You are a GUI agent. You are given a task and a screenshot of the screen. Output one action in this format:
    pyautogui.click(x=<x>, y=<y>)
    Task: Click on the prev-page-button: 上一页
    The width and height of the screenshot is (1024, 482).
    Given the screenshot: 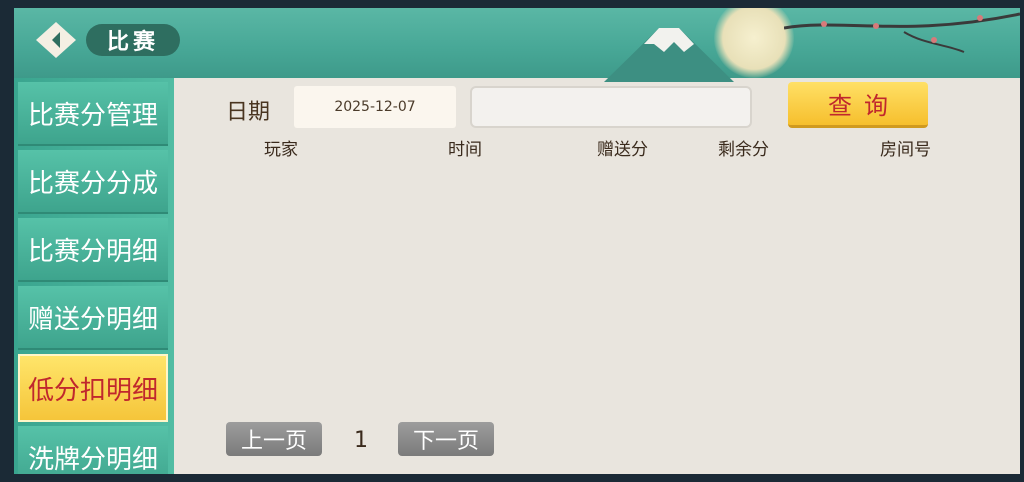 What is the action you would take?
    pyautogui.click(x=274, y=439)
    